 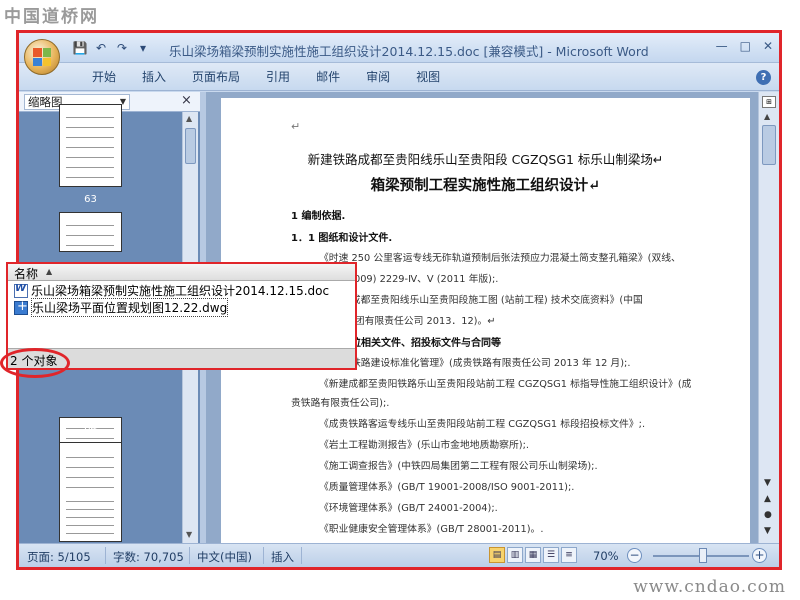 What do you see at coordinates (21, 290) in the screenshot?
I see `word-doc-icon` at bounding box center [21, 290].